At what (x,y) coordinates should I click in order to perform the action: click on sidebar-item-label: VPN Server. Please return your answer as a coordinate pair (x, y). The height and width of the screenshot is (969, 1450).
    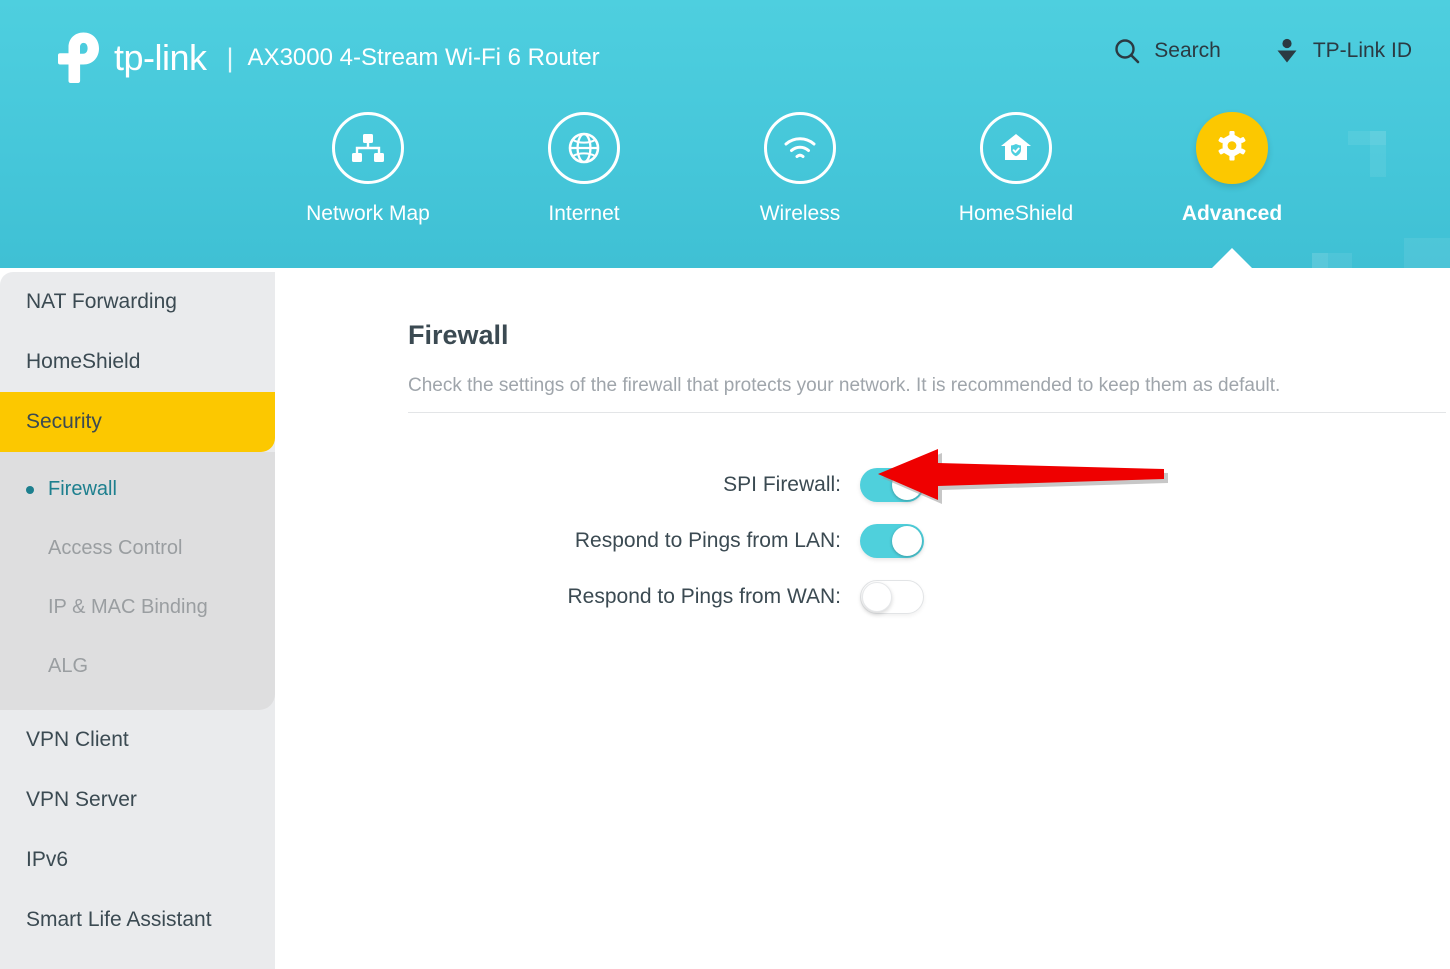
    Looking at the image, I should click on (81, 799).